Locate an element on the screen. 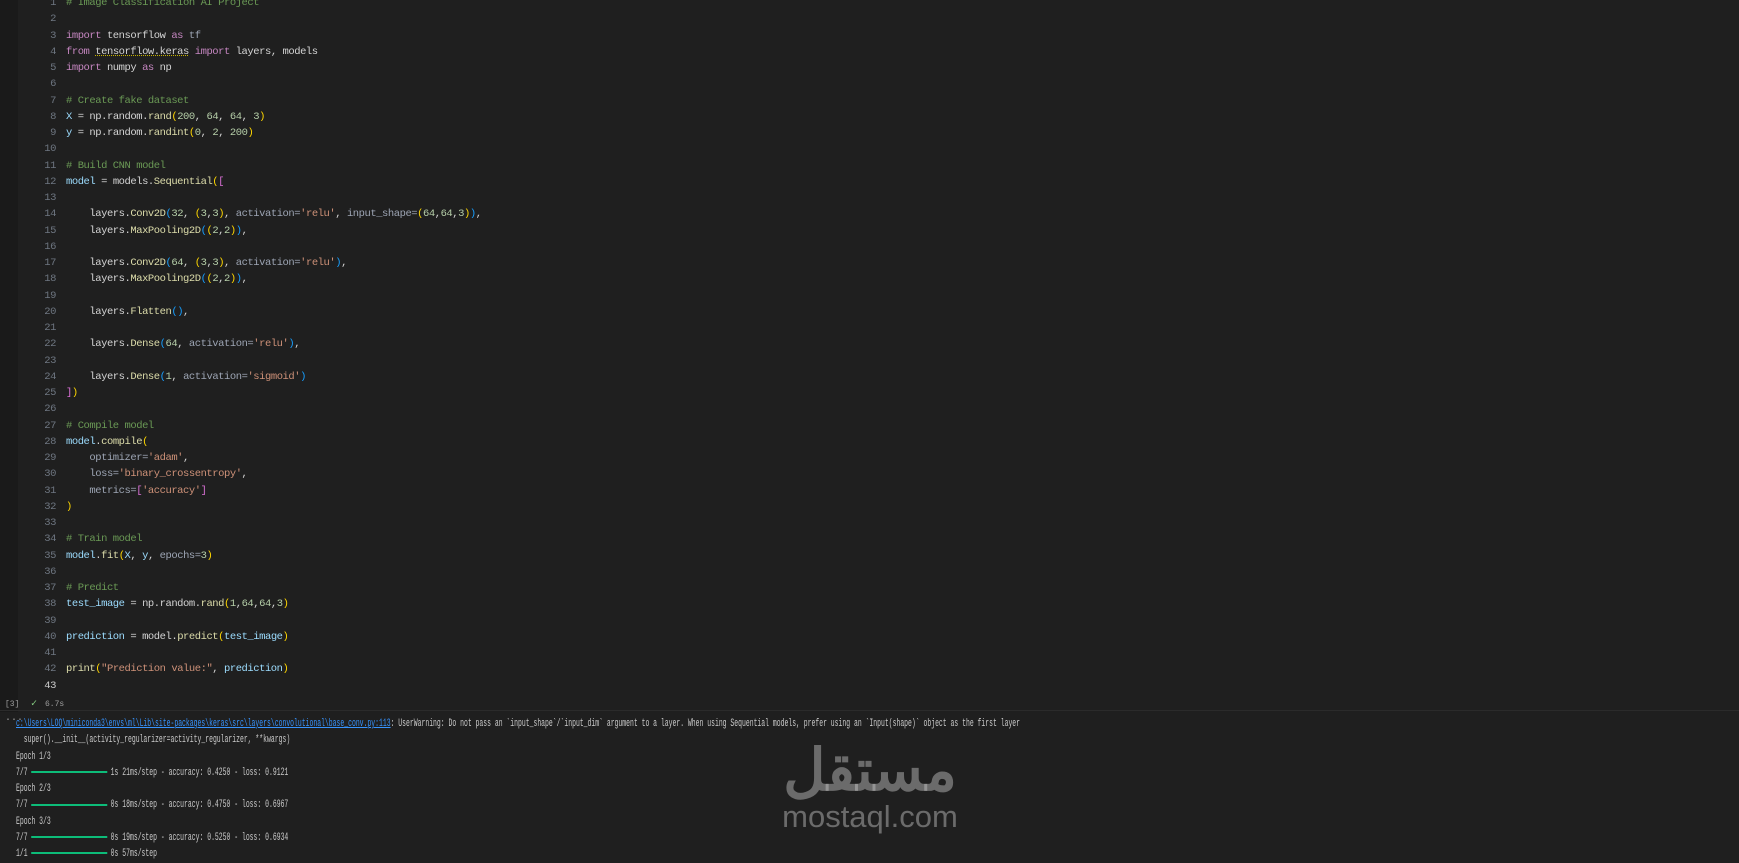 The height and width of the screenshot is (863, 1739). line-number: 36 is located at coordinates (50, 571).